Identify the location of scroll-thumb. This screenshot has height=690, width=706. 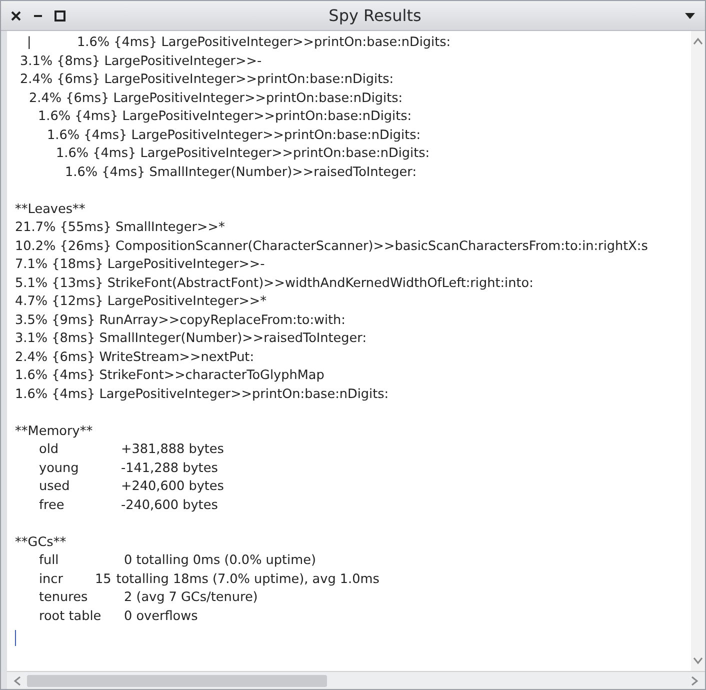
(177, 680).